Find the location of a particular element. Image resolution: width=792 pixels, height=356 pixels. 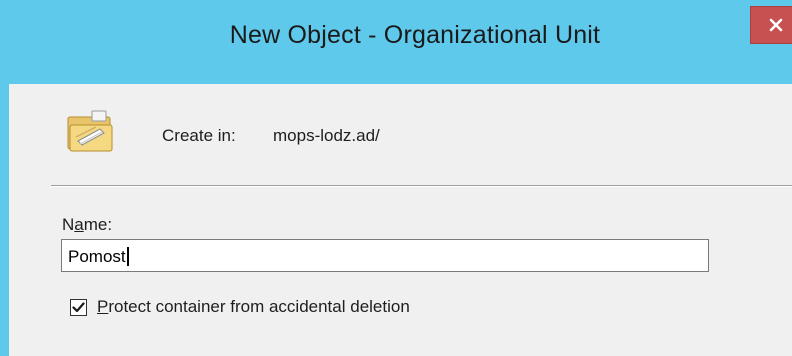

separator-line is located at coordinates (421, 186).